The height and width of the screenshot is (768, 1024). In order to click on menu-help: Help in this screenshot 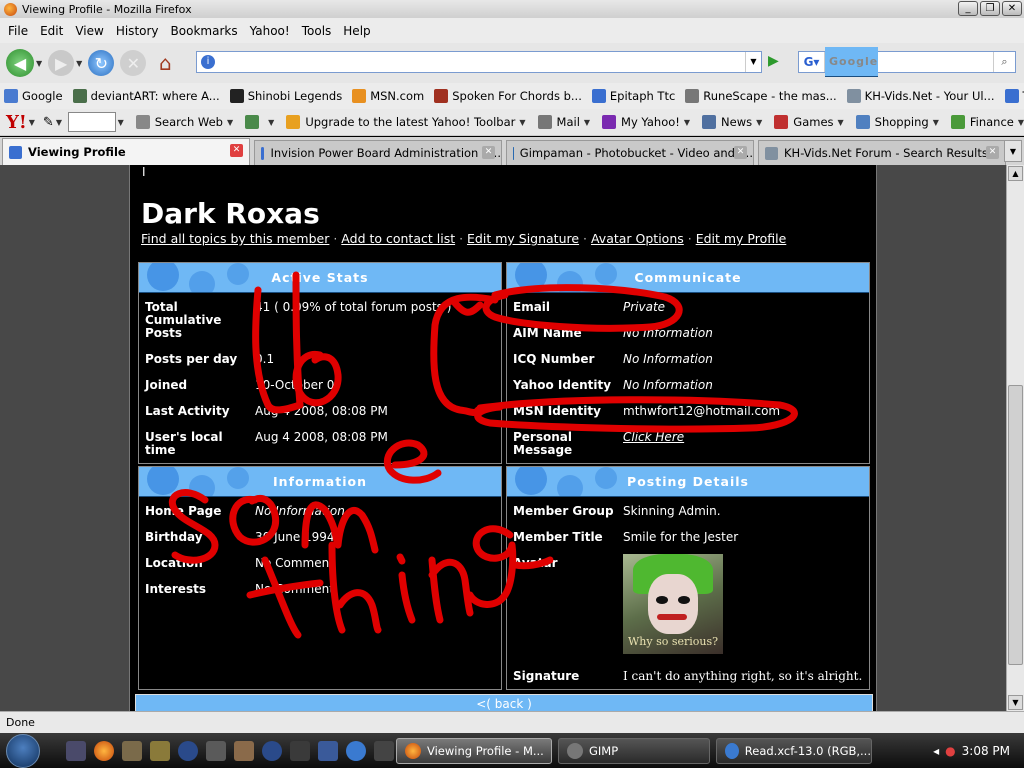, I will do `click(356, 31)`.